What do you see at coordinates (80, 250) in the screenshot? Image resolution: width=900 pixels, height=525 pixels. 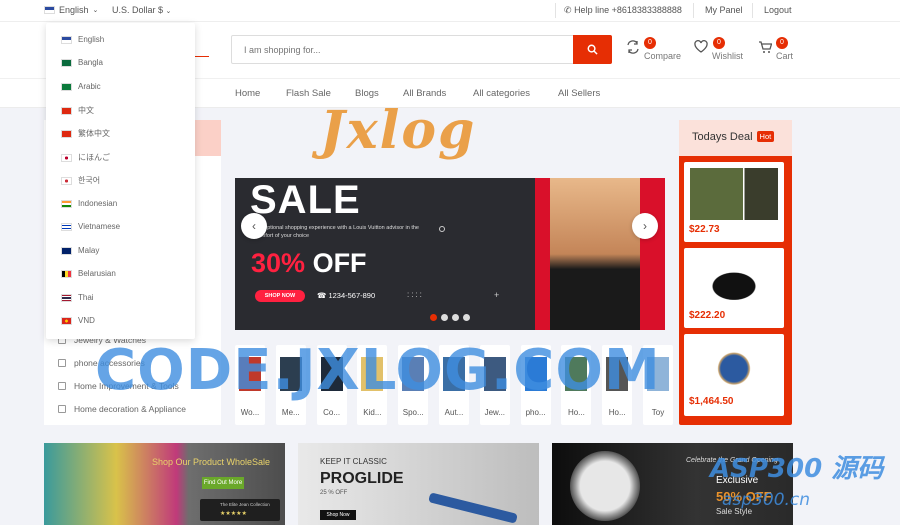 I see `language-option-malay: Malay` at bounding box center [80, 250].